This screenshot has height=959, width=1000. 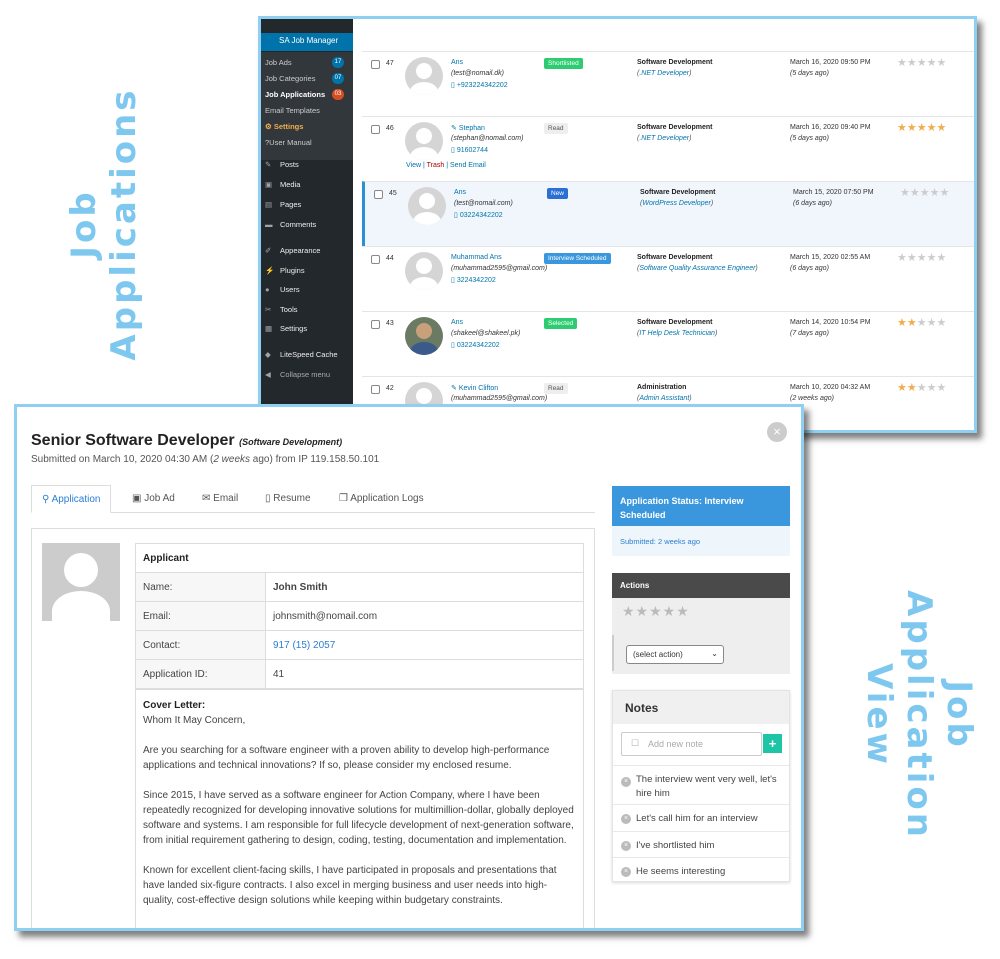 What do you see at coordinates (304, 645) in the screenshot?
I see `applicant-contact-link: 917 (15) 2057` at bounding box center [304, 645].